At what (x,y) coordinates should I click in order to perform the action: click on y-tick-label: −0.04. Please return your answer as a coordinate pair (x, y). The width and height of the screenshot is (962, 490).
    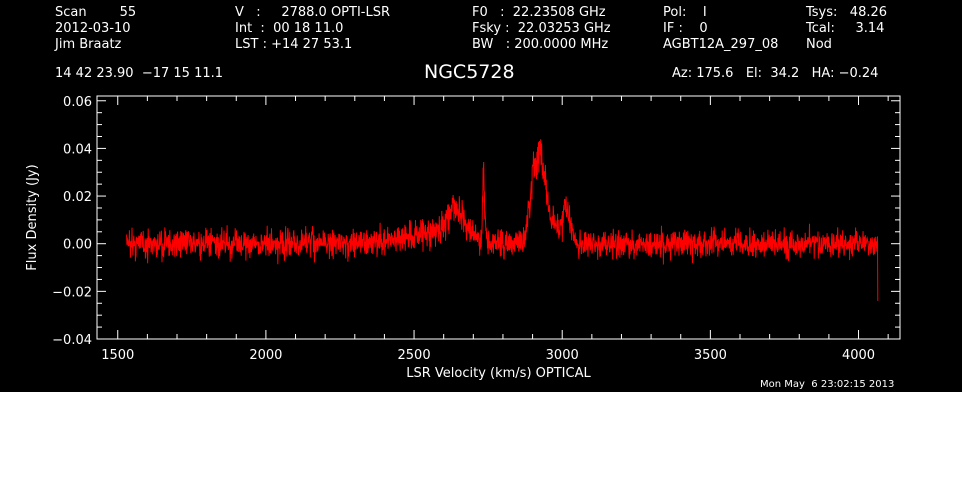
    Looking at the image, I should click on (72, 340).